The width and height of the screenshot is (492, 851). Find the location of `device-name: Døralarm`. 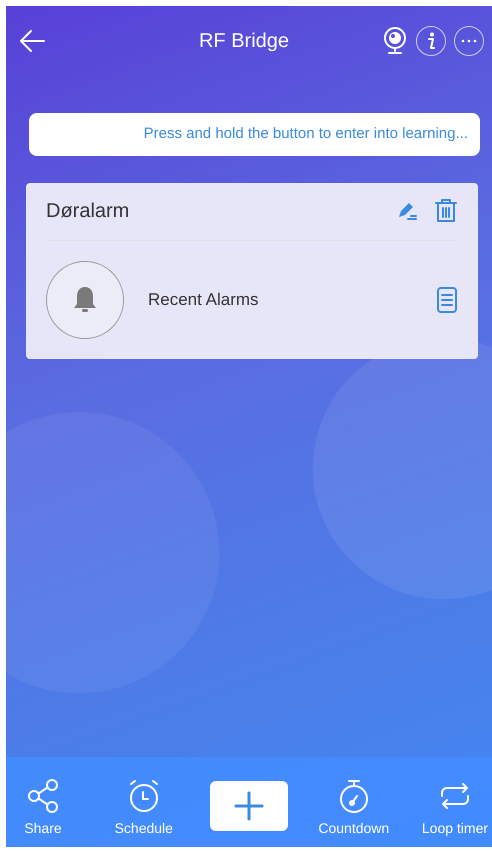

device-name: Døralarm is located at coordinates (88, 211).